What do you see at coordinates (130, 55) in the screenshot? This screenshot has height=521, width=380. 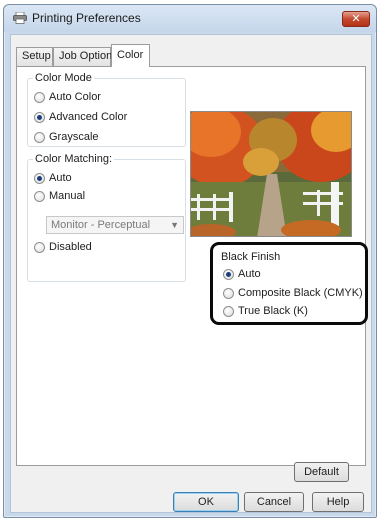 I see `tab-color: Color` at bounding box center [130, 55].